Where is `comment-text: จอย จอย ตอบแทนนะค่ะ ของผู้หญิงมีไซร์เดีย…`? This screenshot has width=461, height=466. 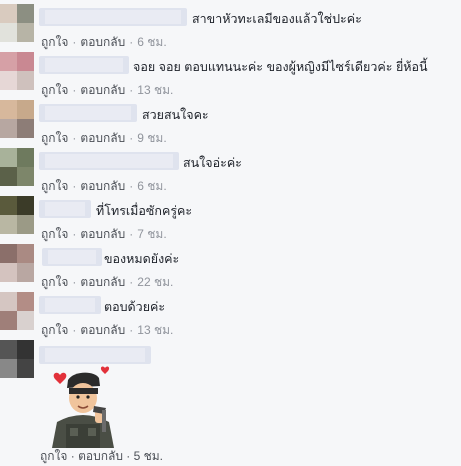
comment-text: จอย จอย ตอบแทนนะค่ะ ของผู้หญิงมีไซร์เดีย… is located at coordinates (280, 67).